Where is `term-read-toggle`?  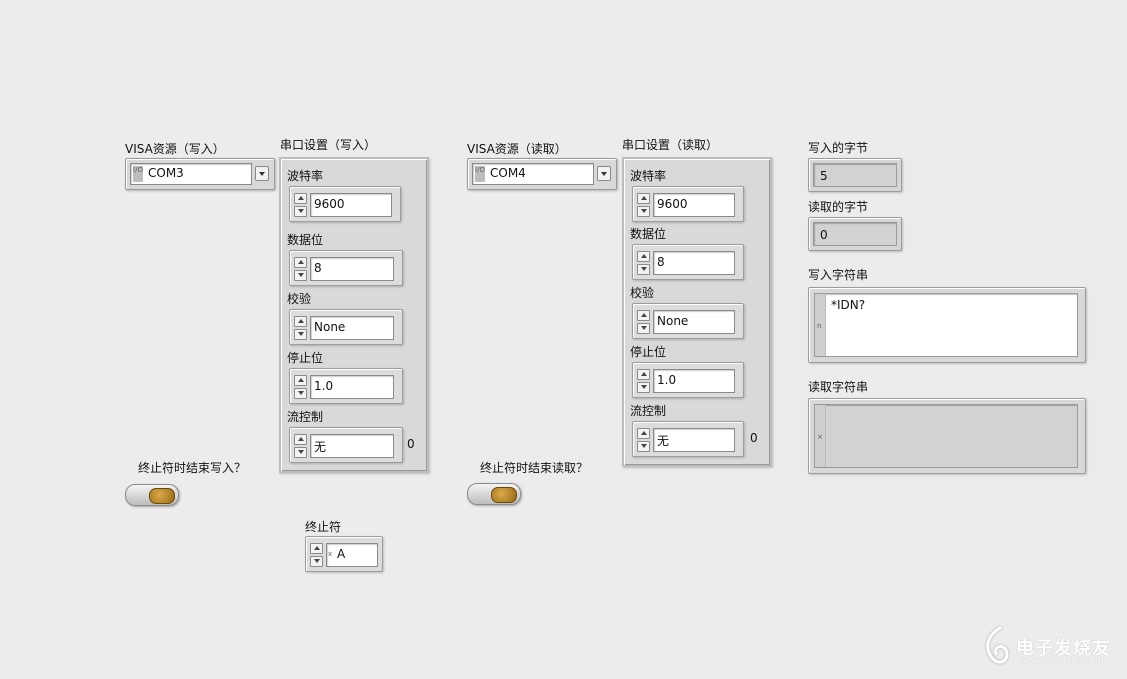
term-read-toggle is located at coordinates (494, 494).